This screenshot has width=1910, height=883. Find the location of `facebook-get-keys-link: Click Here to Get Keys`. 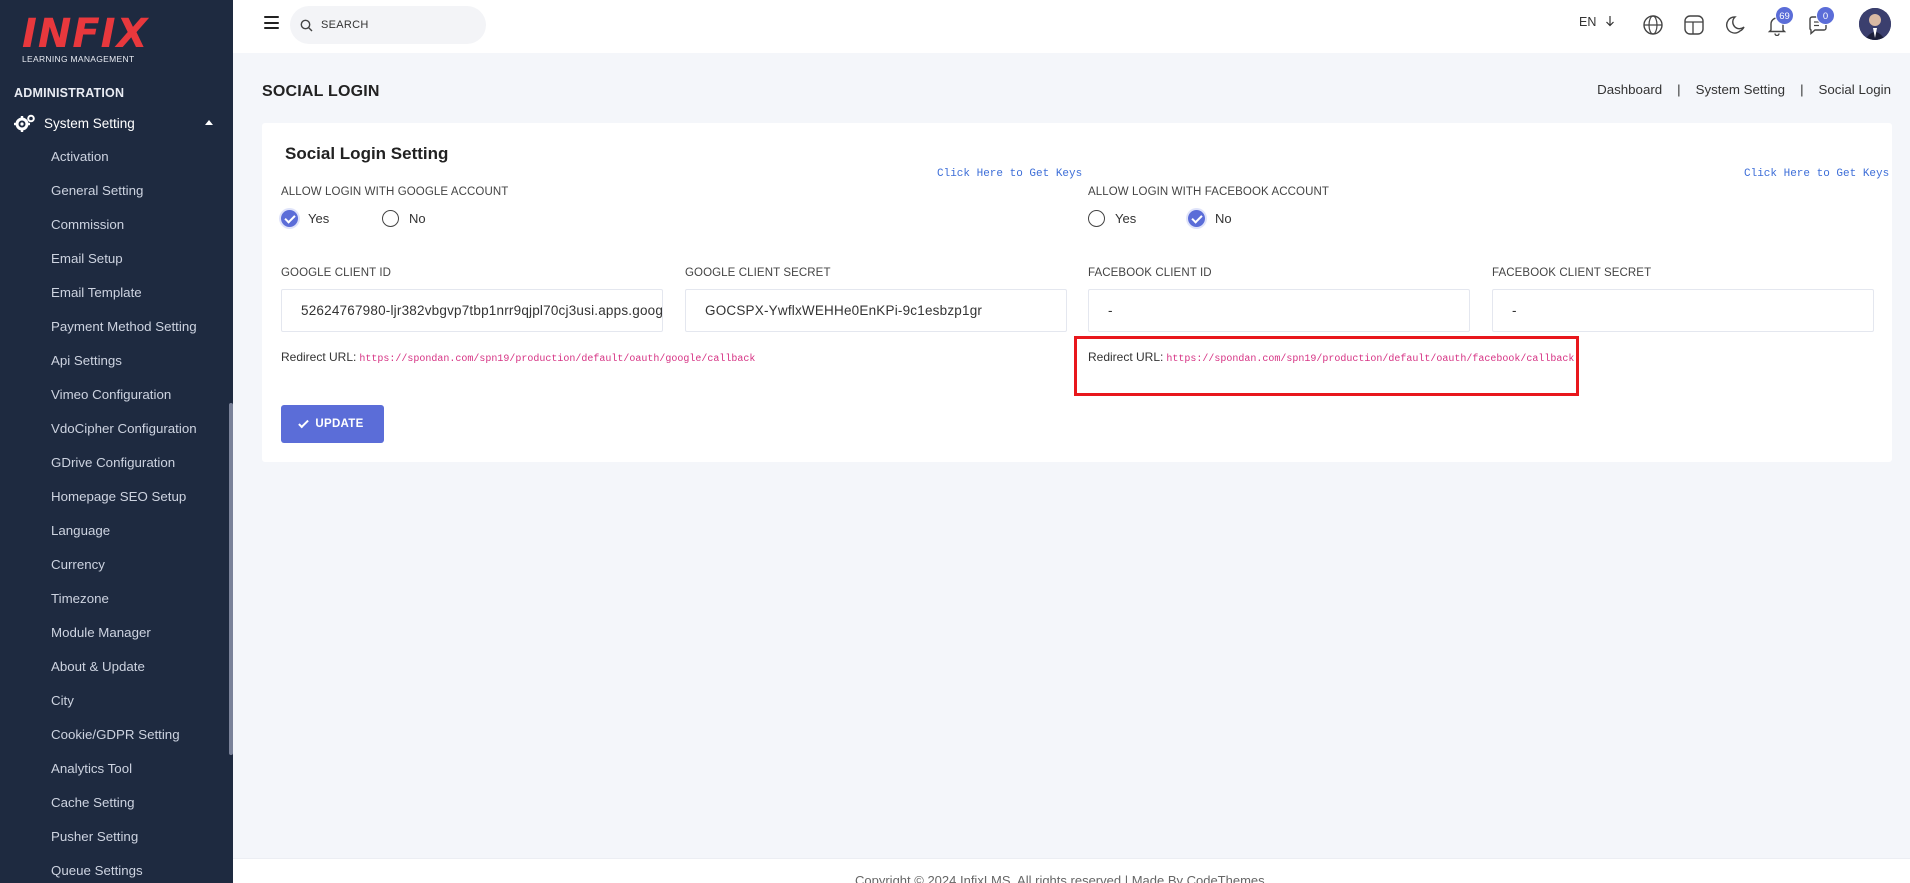

facebook-get-keys-link: Click Here to Get Keys is located at coordinates (1816, 174).